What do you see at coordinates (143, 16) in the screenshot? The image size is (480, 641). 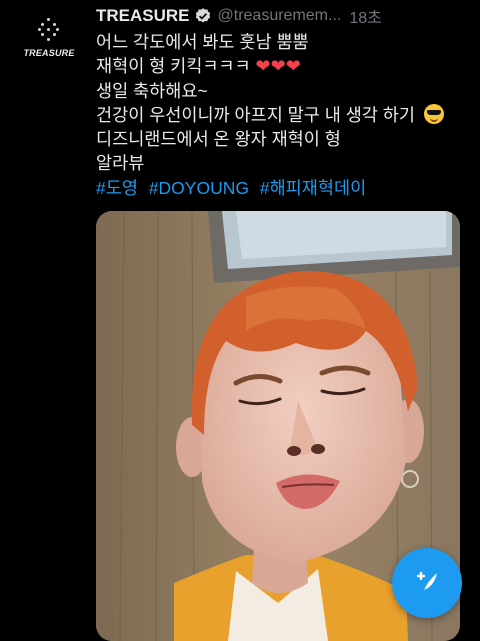 I see `display-name: TREASURE` at bounding box center [143, 16].